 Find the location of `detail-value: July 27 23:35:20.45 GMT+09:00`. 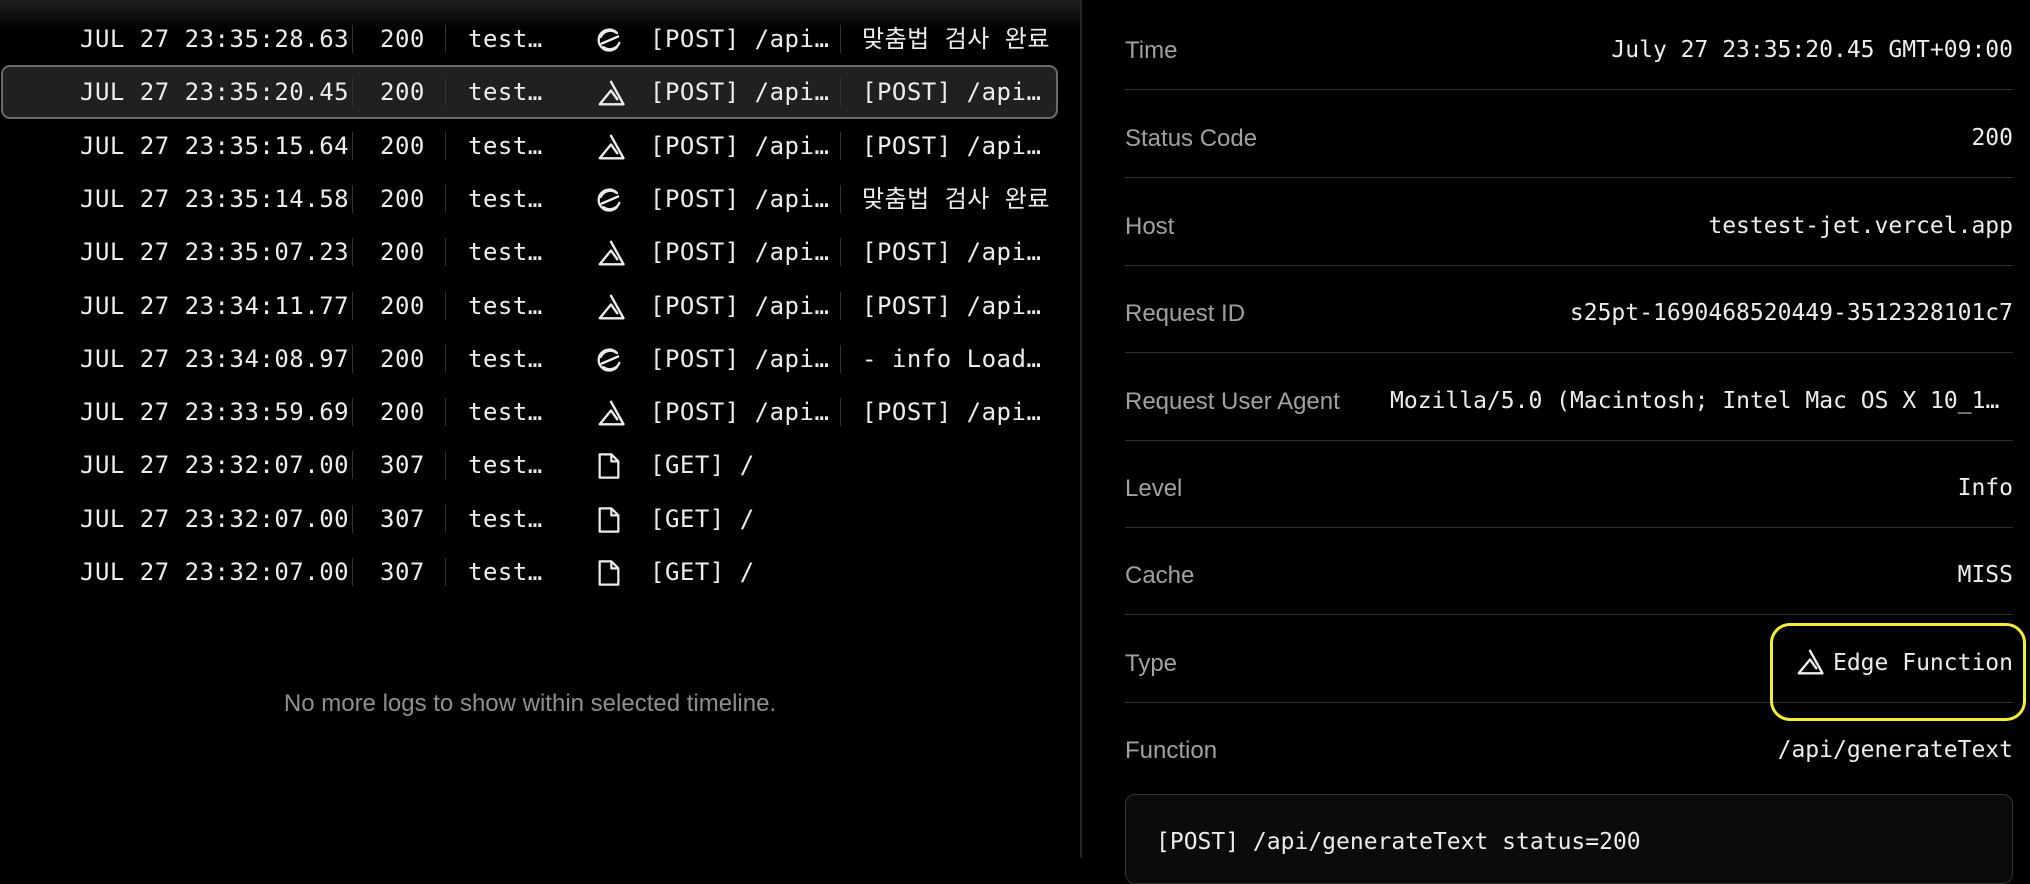

detail-value: July 27 23:35:20.45 GMT+09:00 is located at coordinates (1812, 50).